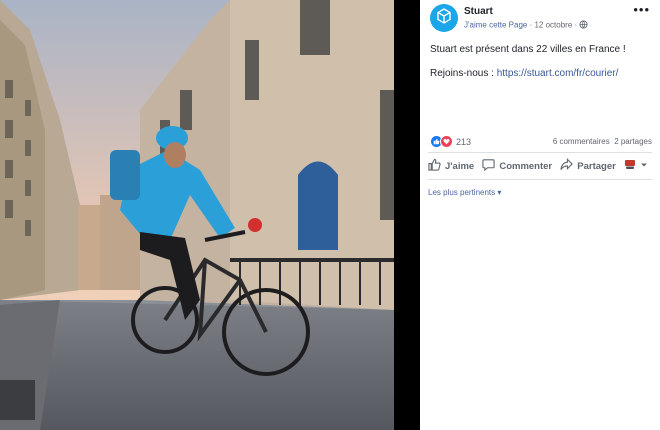  I want to click on reaction-count: 213, so click(464, 141).